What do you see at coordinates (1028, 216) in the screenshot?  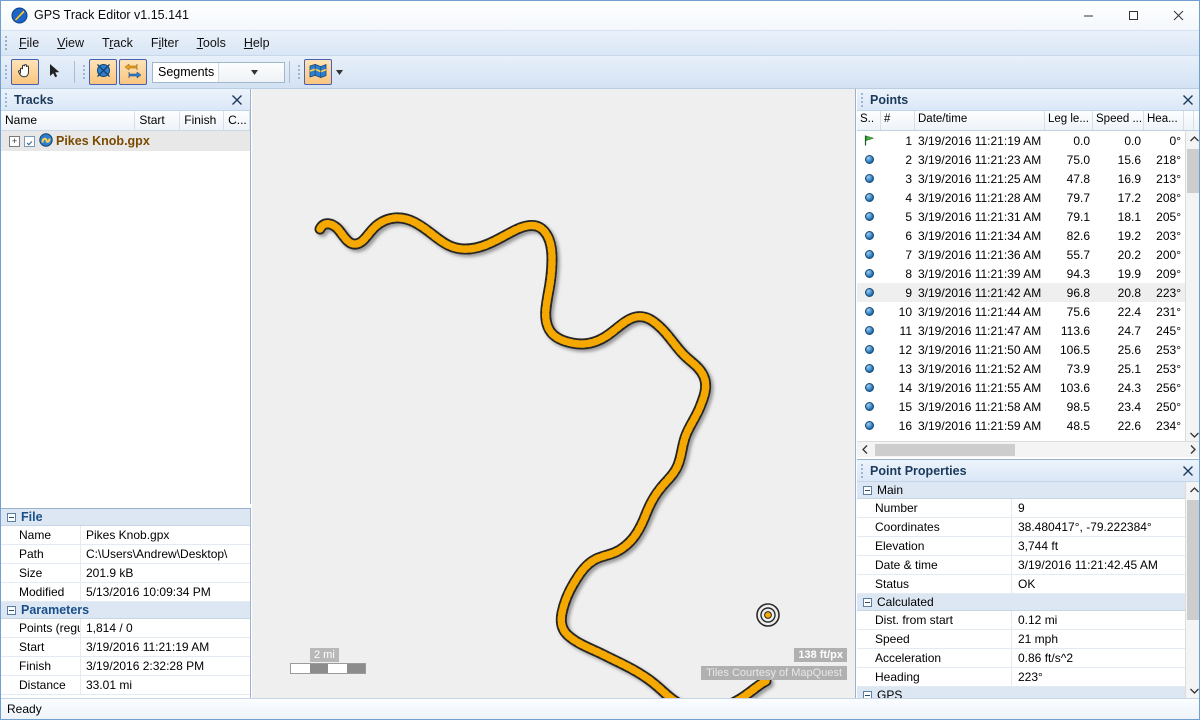 I see `points-table-row: 5 3/19/2016 11:21:31 AM 79.1 18.1 205°` at bounding box center [1028, 216].